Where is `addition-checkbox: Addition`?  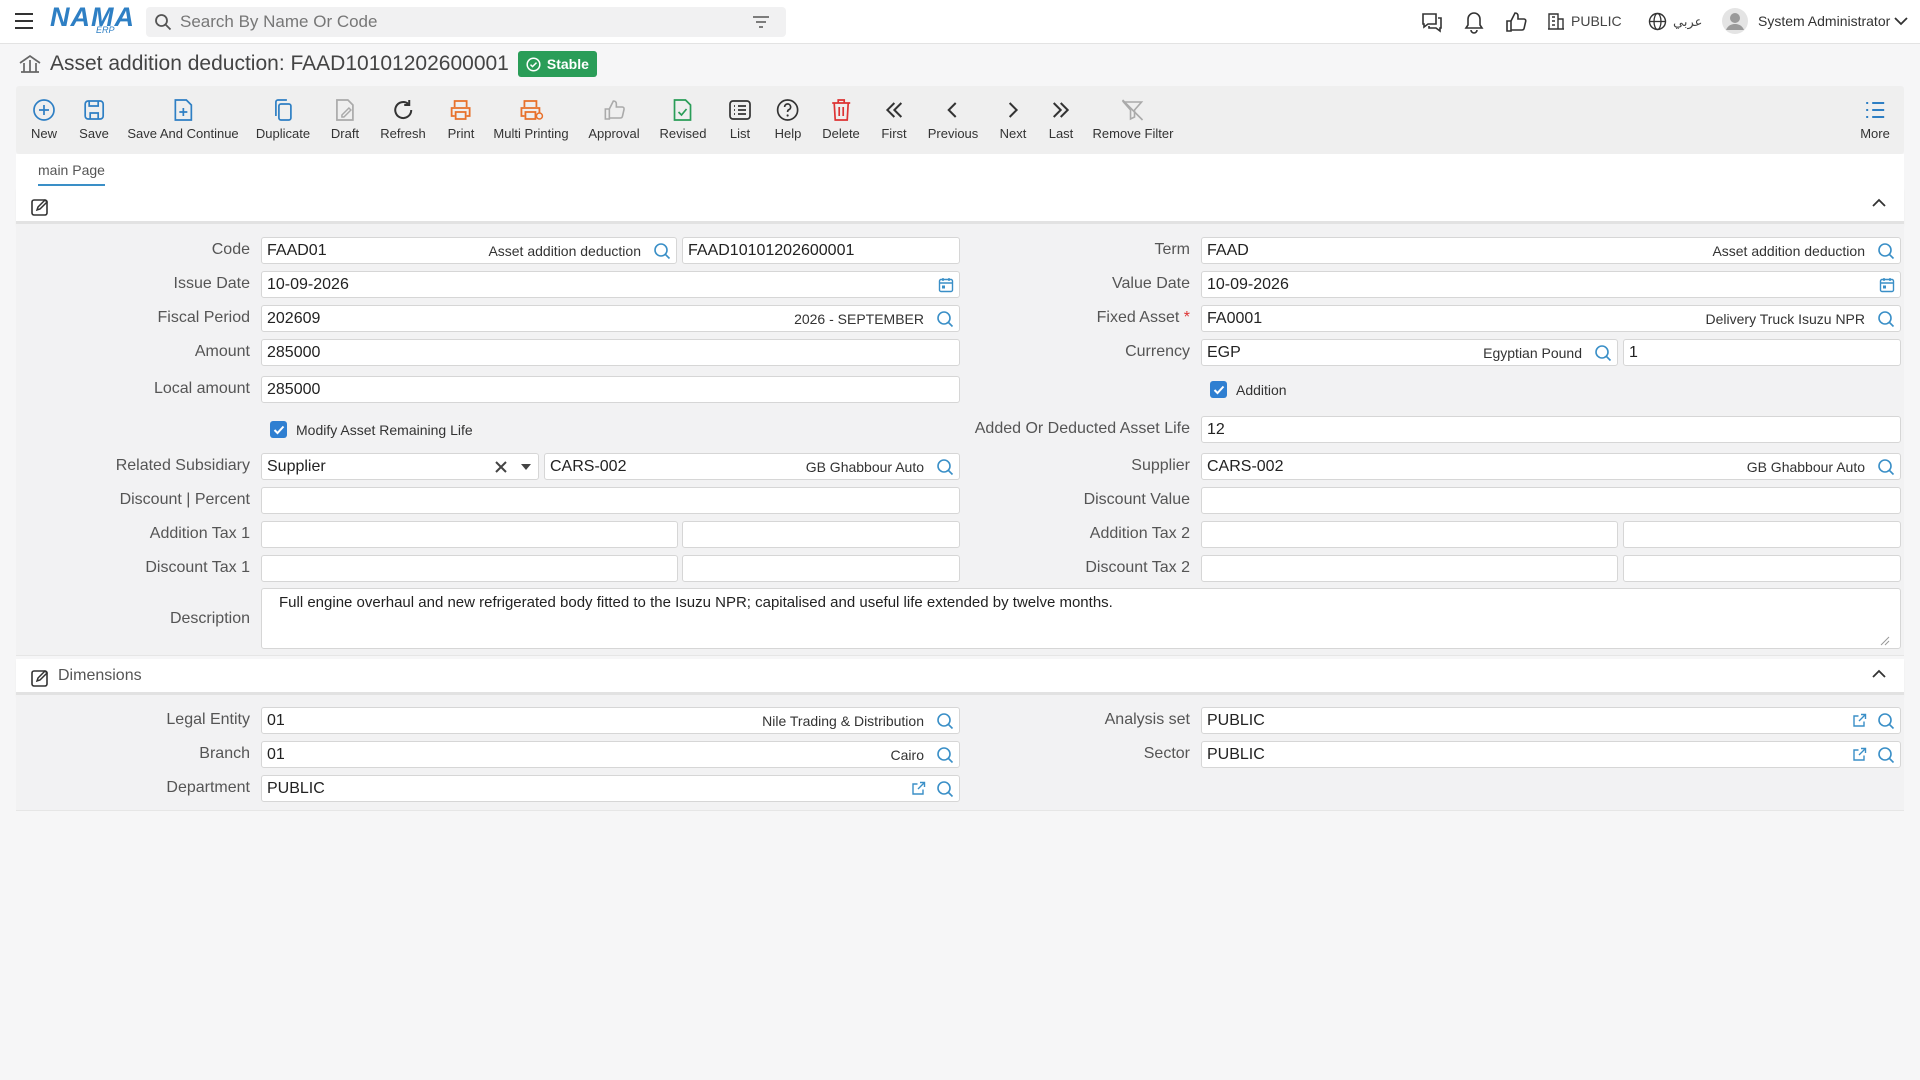 addition-checkbox: Addition is located at coordinates (1248, 389).